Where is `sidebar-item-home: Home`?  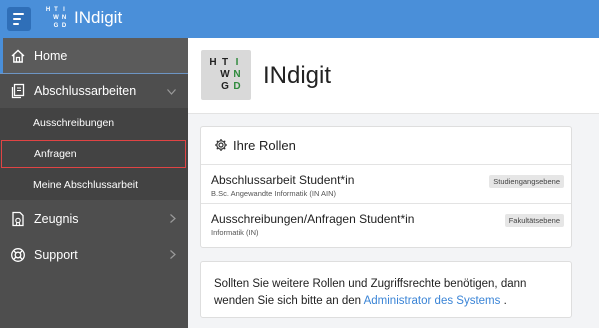
sidebar-item-home: Home is located at coordinates (94, 56).